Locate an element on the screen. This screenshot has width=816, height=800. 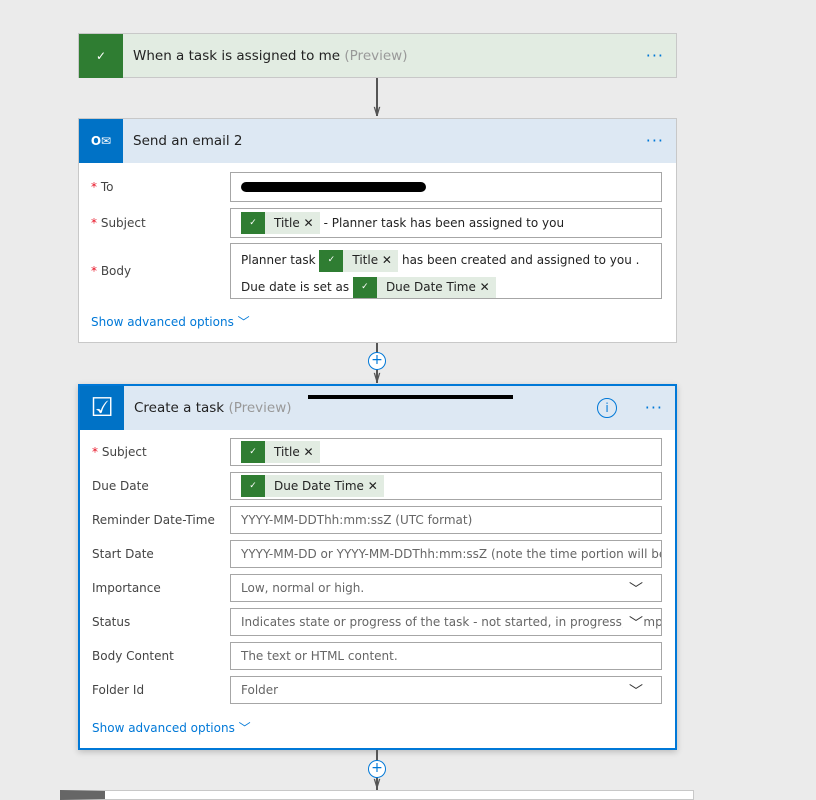
outlook-icon: O✉ is located at coordinates (101, 141).